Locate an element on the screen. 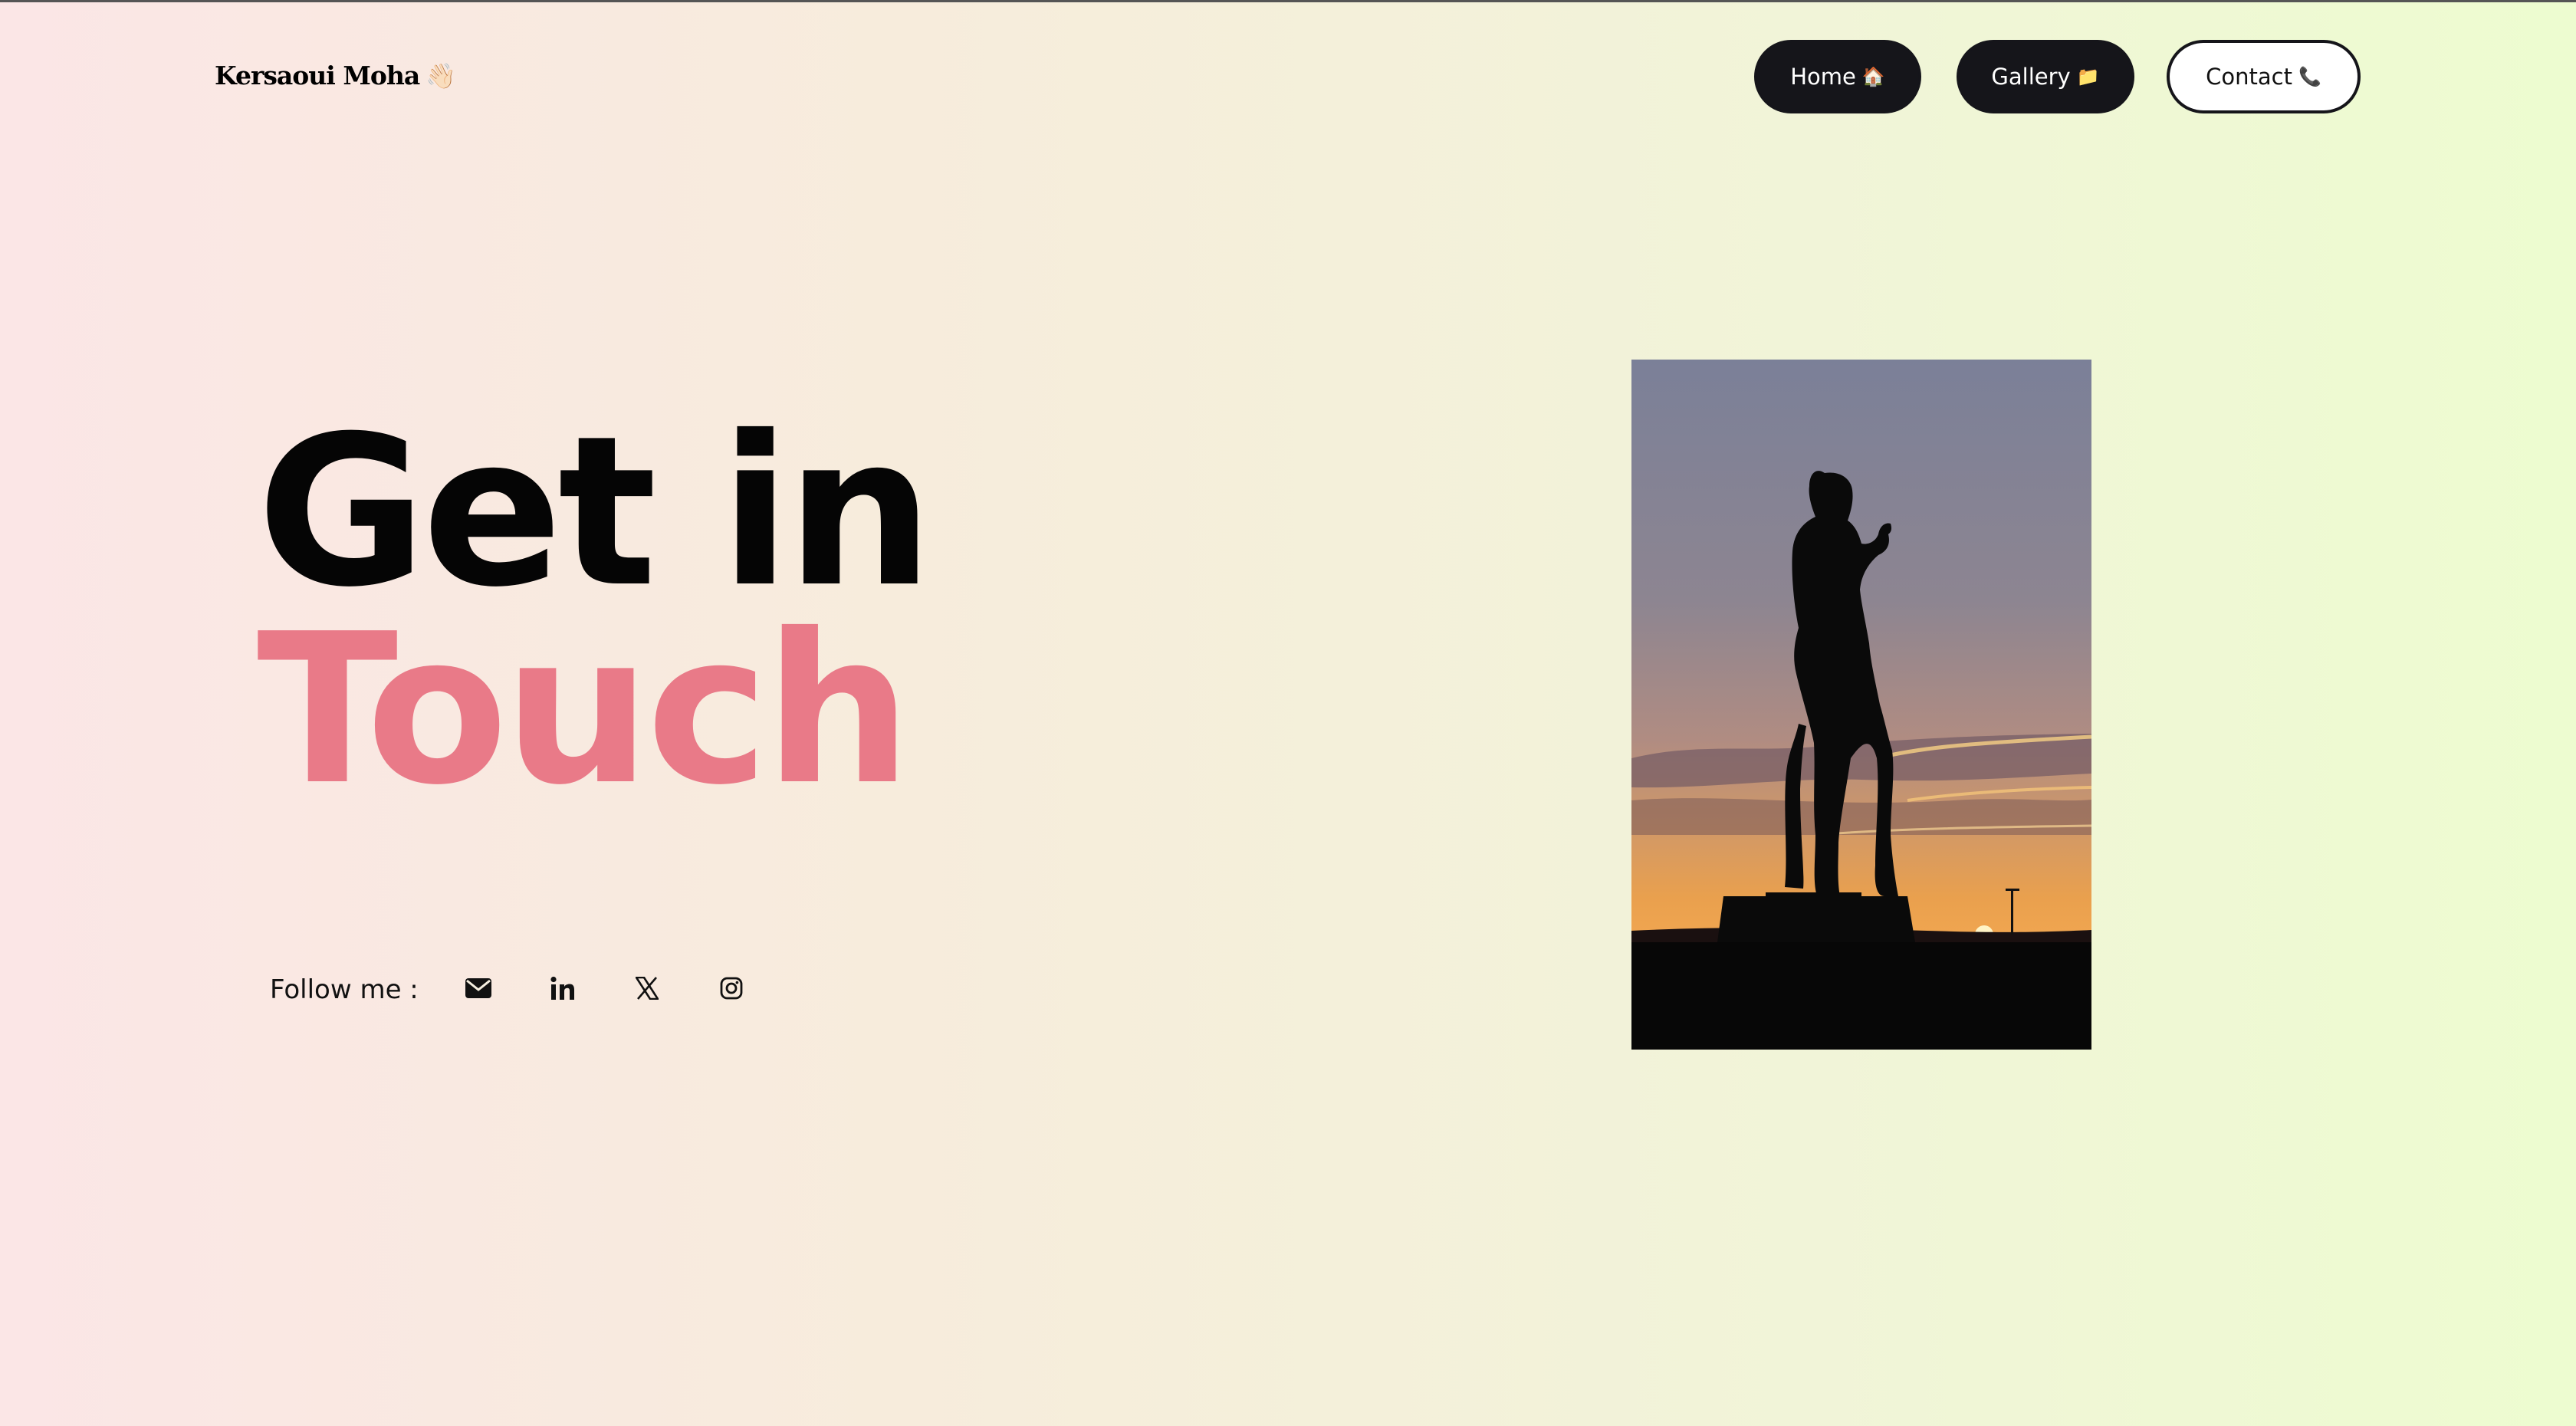 The height and width of the screenshot is (1426, 2576). hero-title-line2: Touch is located at coordinates (585, 709).